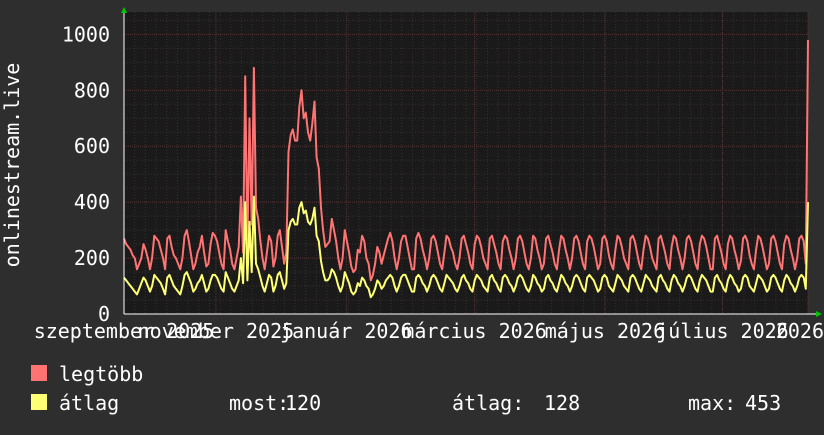 This screenshot has width=824, height=435. What do you see at coordinates (124, 10) in the screenshot?
I see `y-axis-arrow` at bounding box center [124, 10].